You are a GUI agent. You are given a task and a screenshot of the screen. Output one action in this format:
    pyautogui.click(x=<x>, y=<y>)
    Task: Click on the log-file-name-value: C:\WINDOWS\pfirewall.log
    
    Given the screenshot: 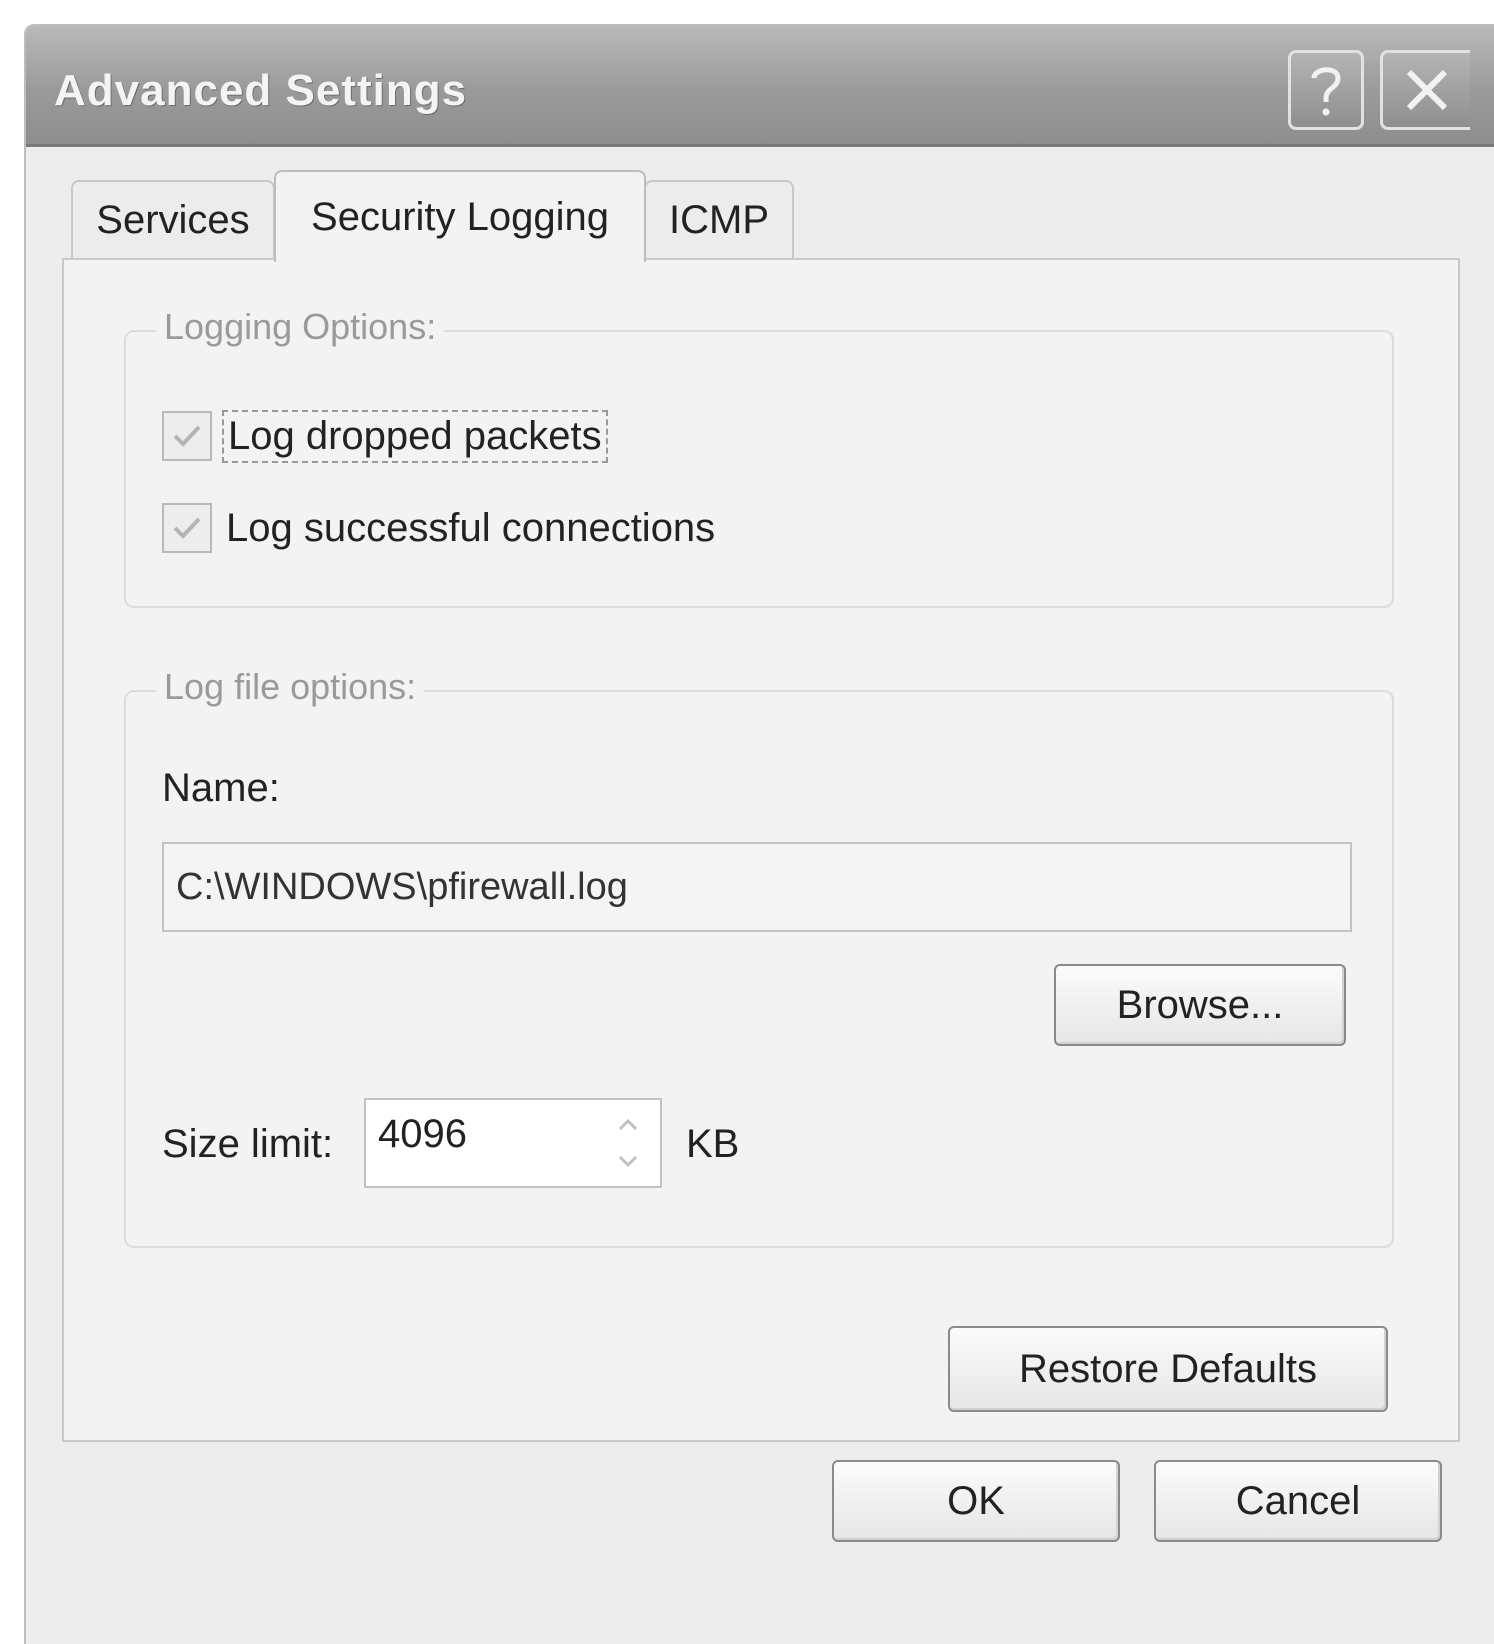 What is the action you would take?
    pyautogui.click(x=402, y=886)
    